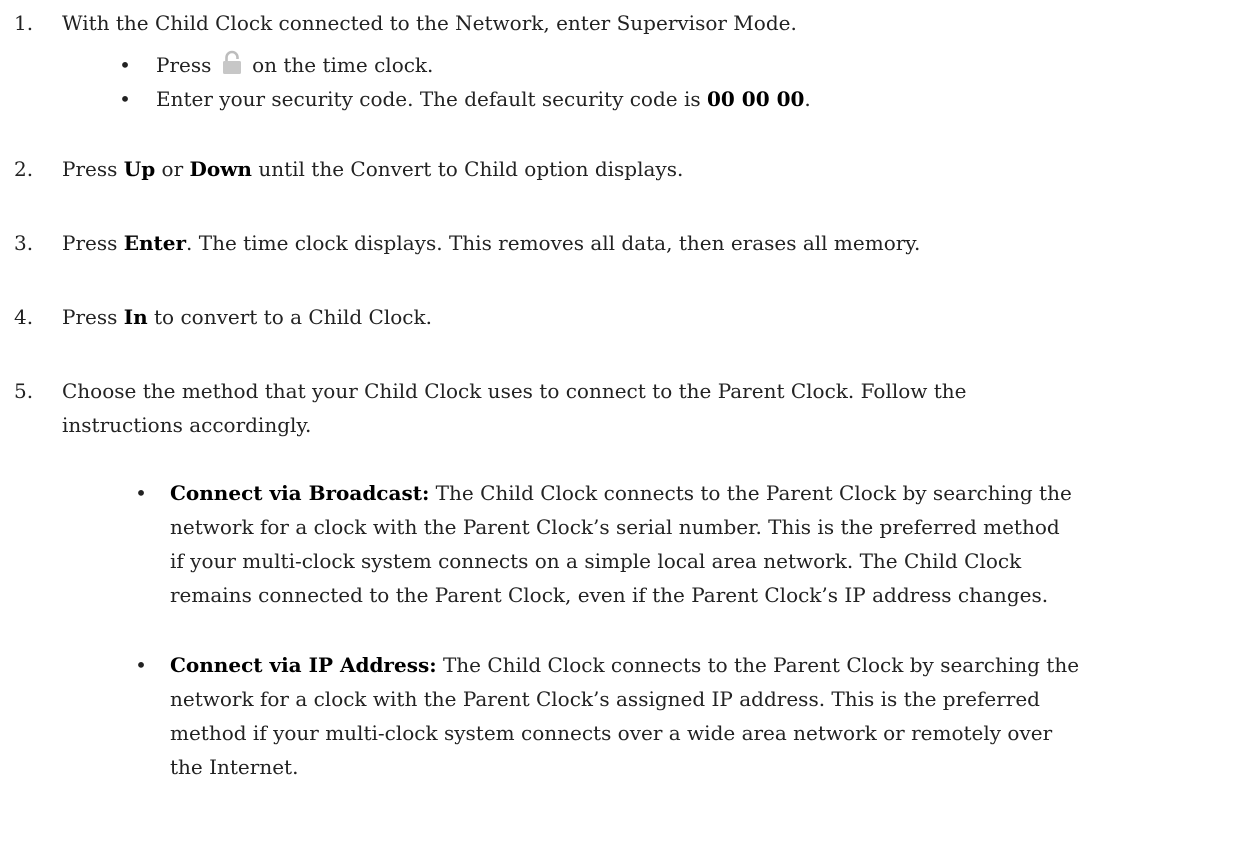 The image size is (1254, 852). I want to click on step-number: 5., so click(24, 391).